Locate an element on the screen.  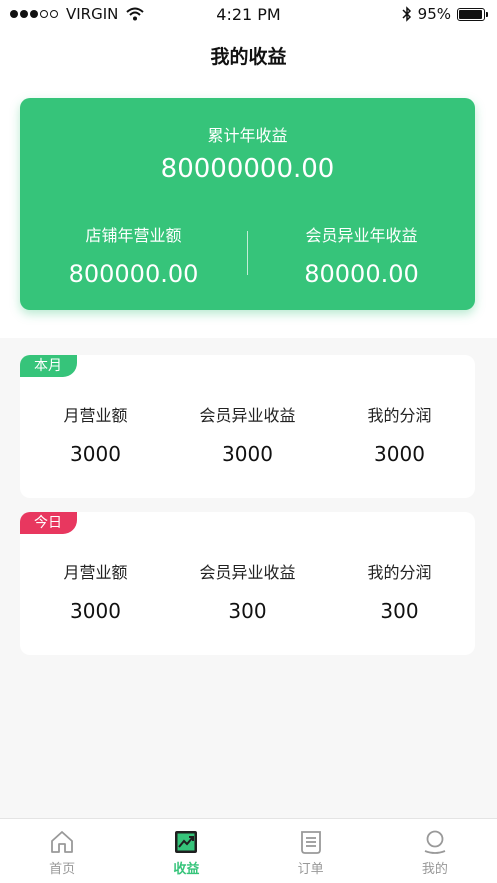
bluetooth-icon is located at coordinates (406, 14).